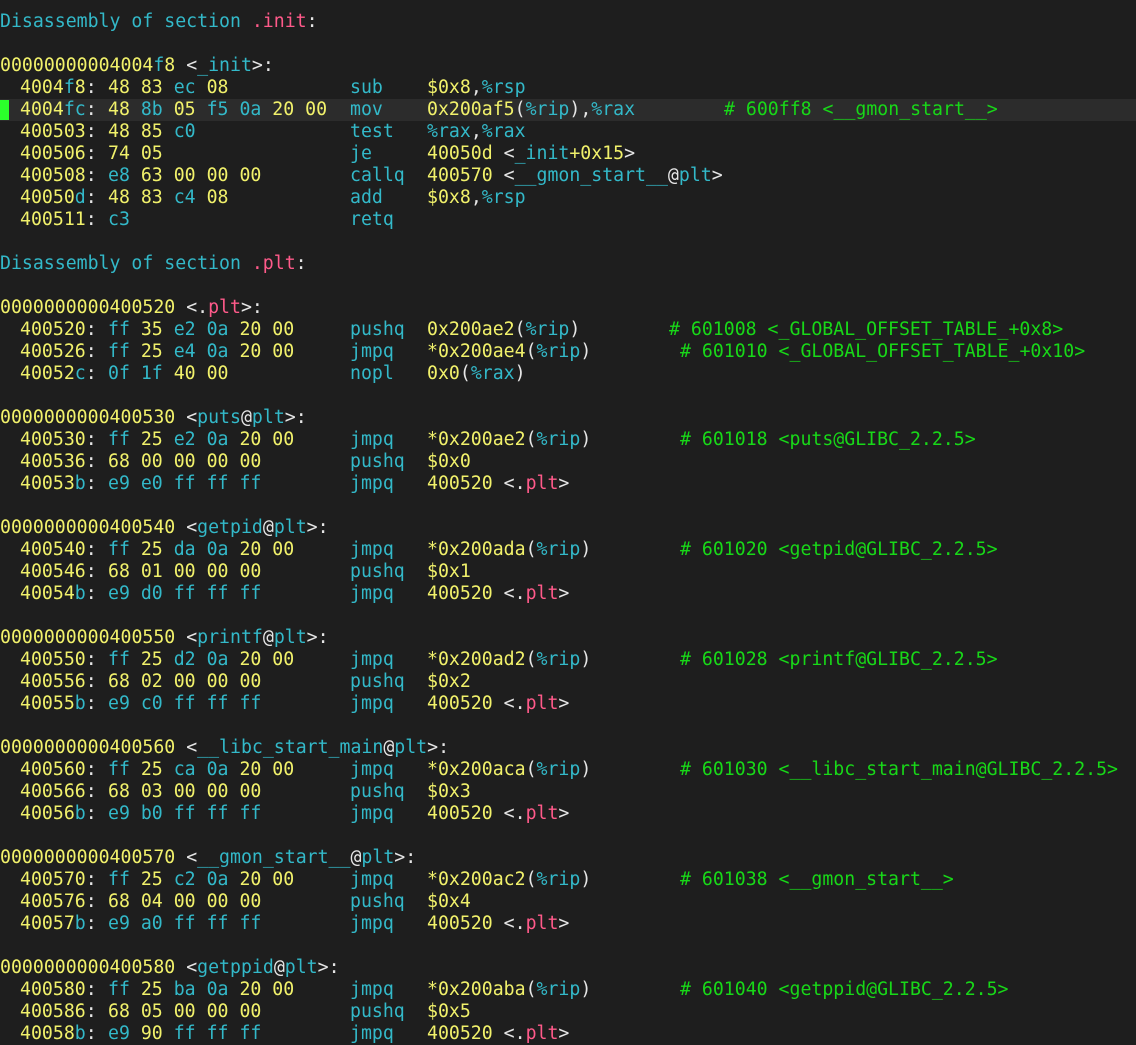  I want to click on instruction-comment: # 601028 <printf@GLIBC_2.2.5>, so click(839, 659).